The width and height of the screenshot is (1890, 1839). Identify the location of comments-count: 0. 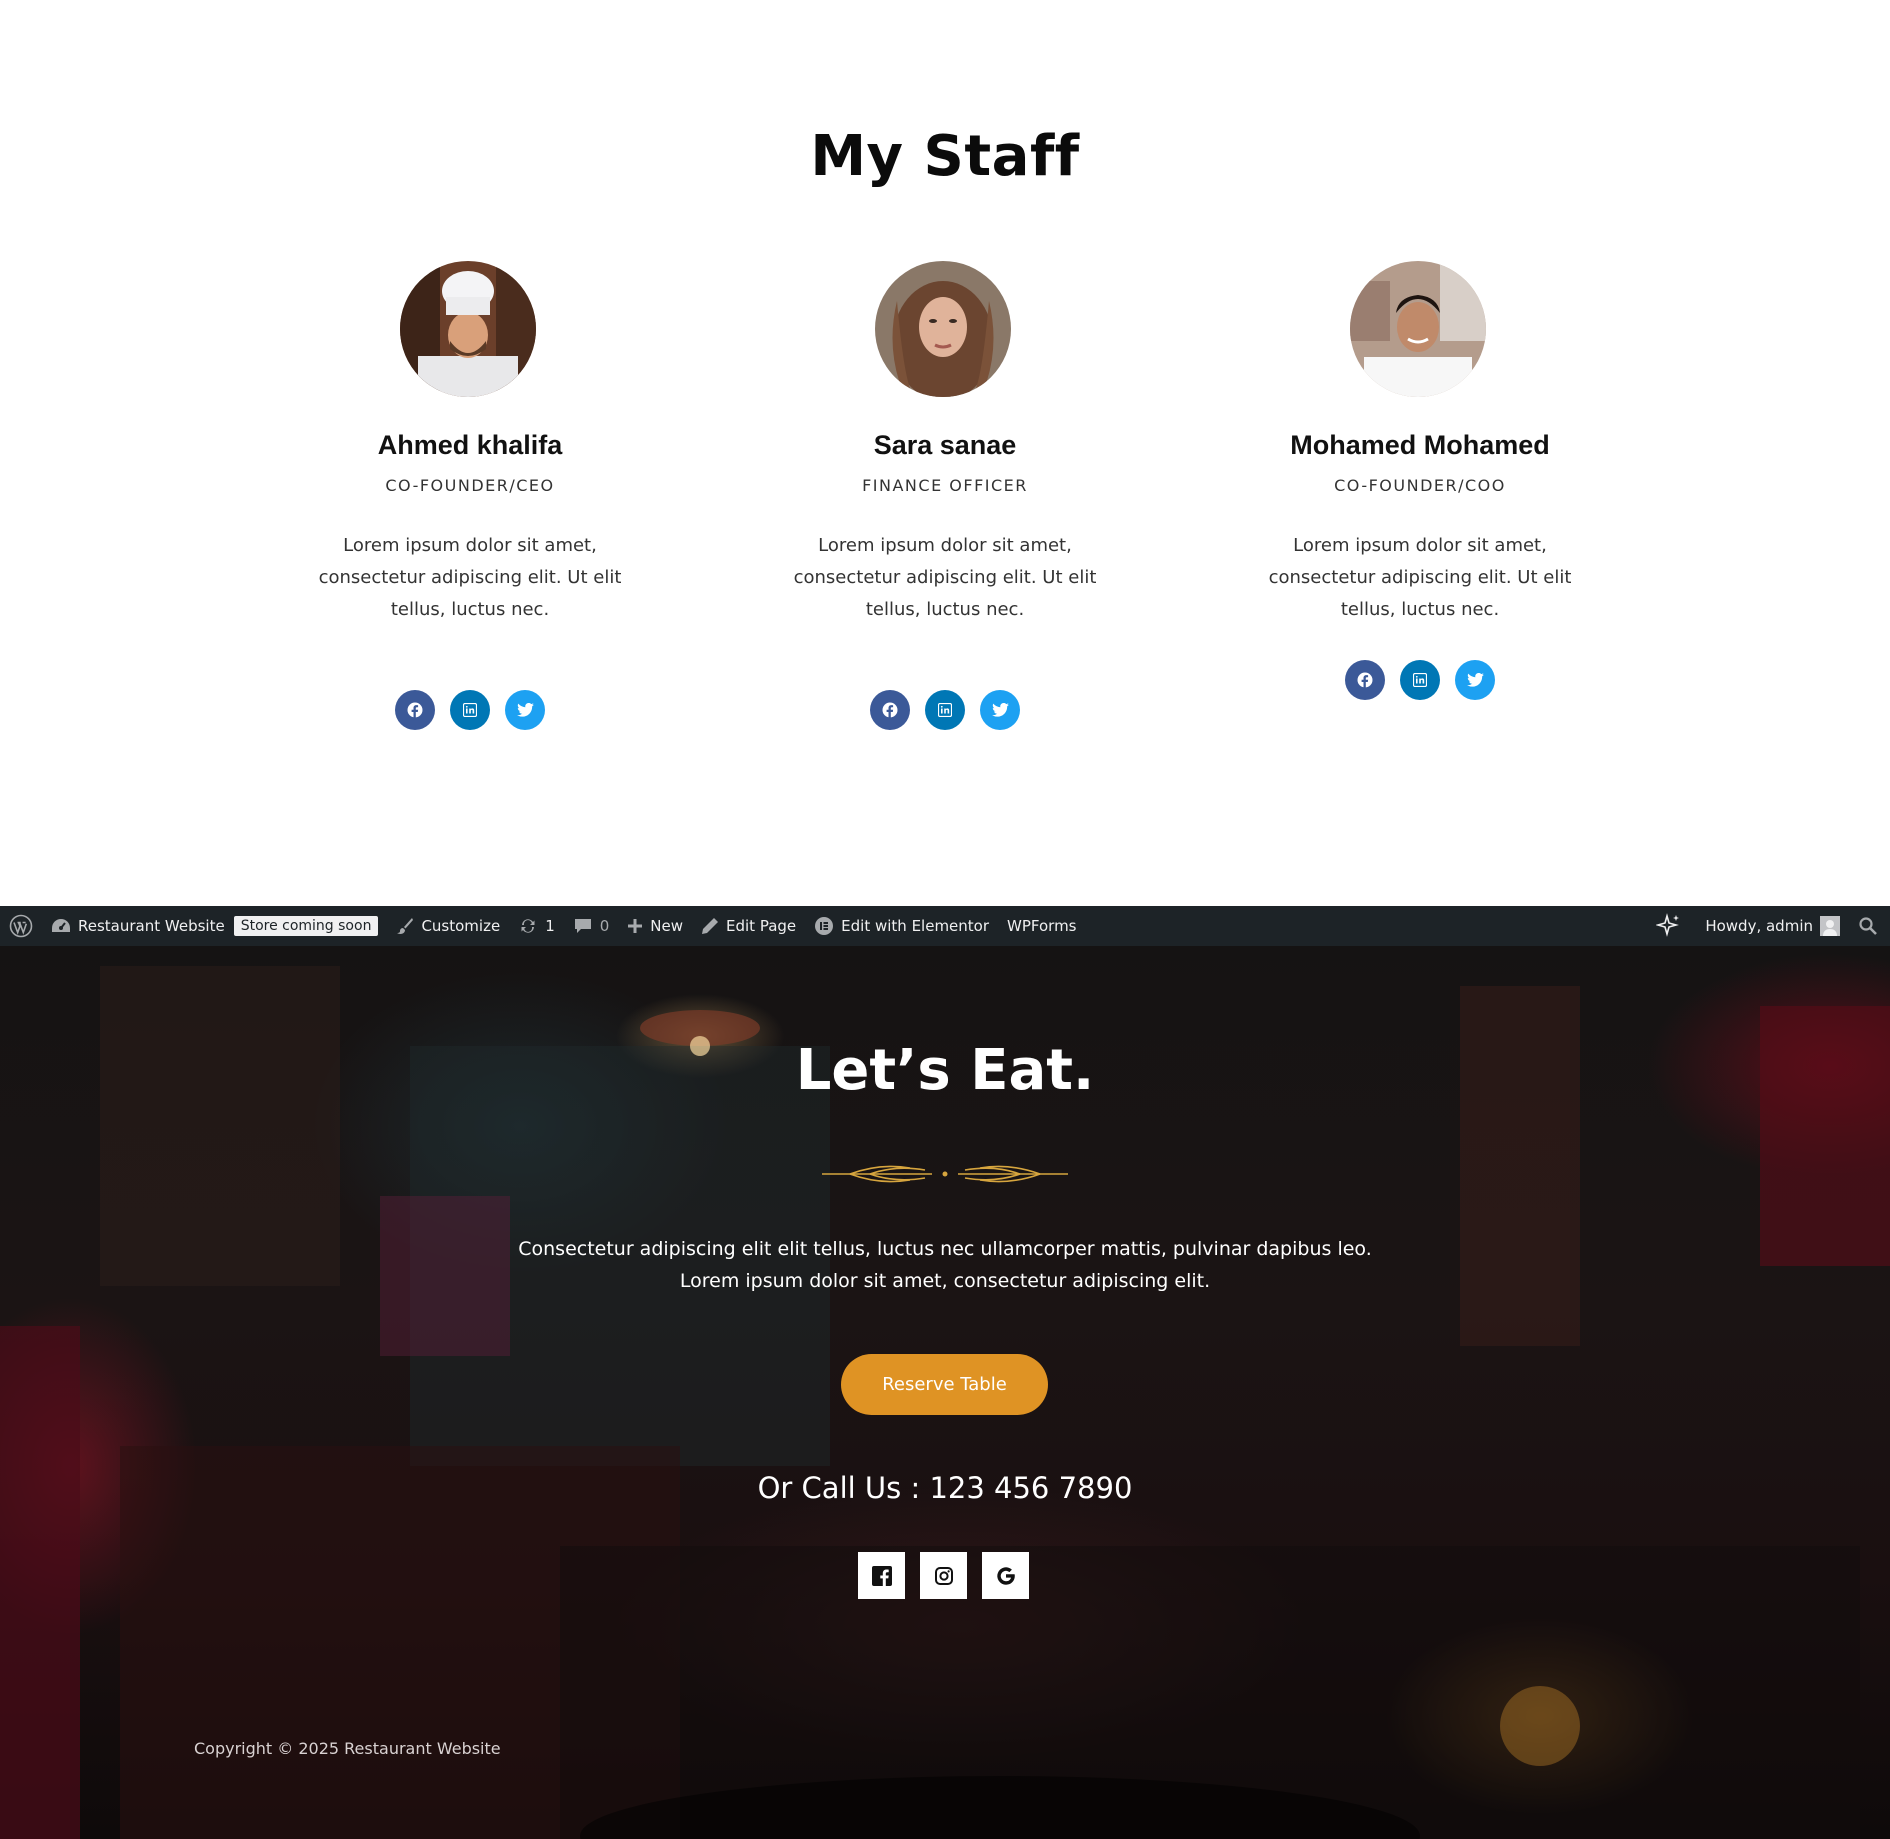
(604, 926).